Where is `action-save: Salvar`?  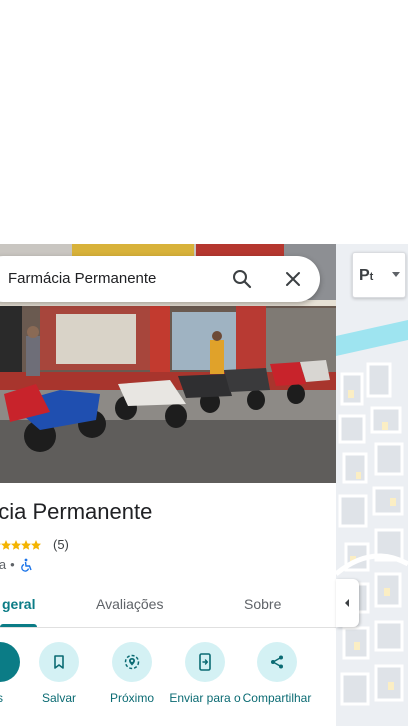
action-save: Salvar is located at coordinates (59, 673).